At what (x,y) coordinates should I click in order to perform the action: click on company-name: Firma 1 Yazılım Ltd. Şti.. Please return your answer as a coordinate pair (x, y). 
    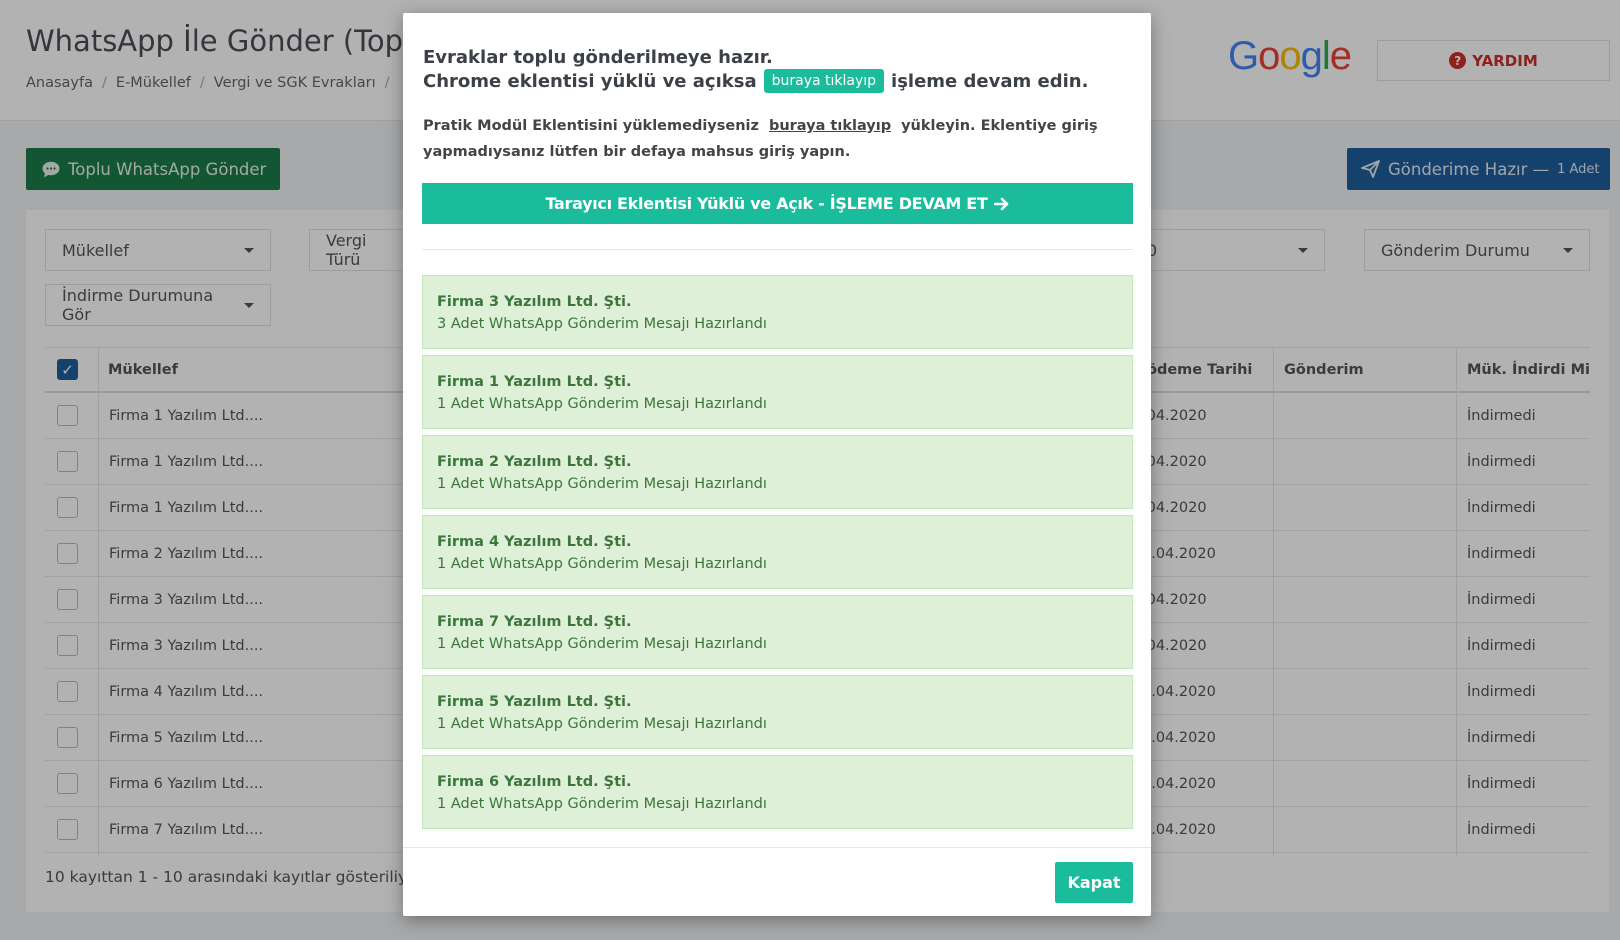
    Looking at the image, I should click on (534, 382).